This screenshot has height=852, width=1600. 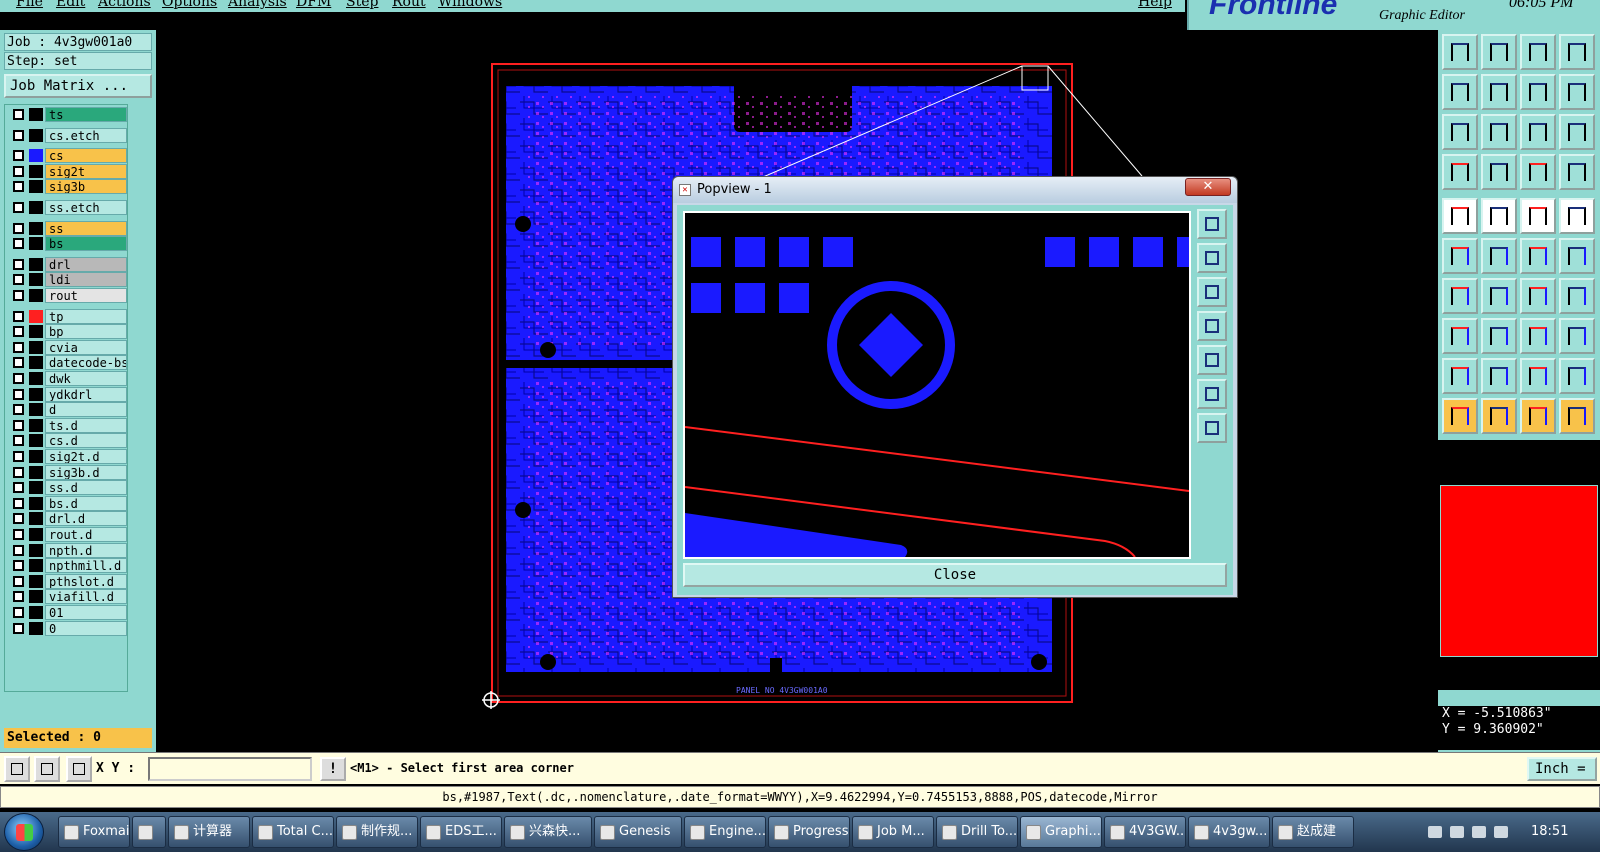 I want to click on network-icon, so click(x=1501, y=832).